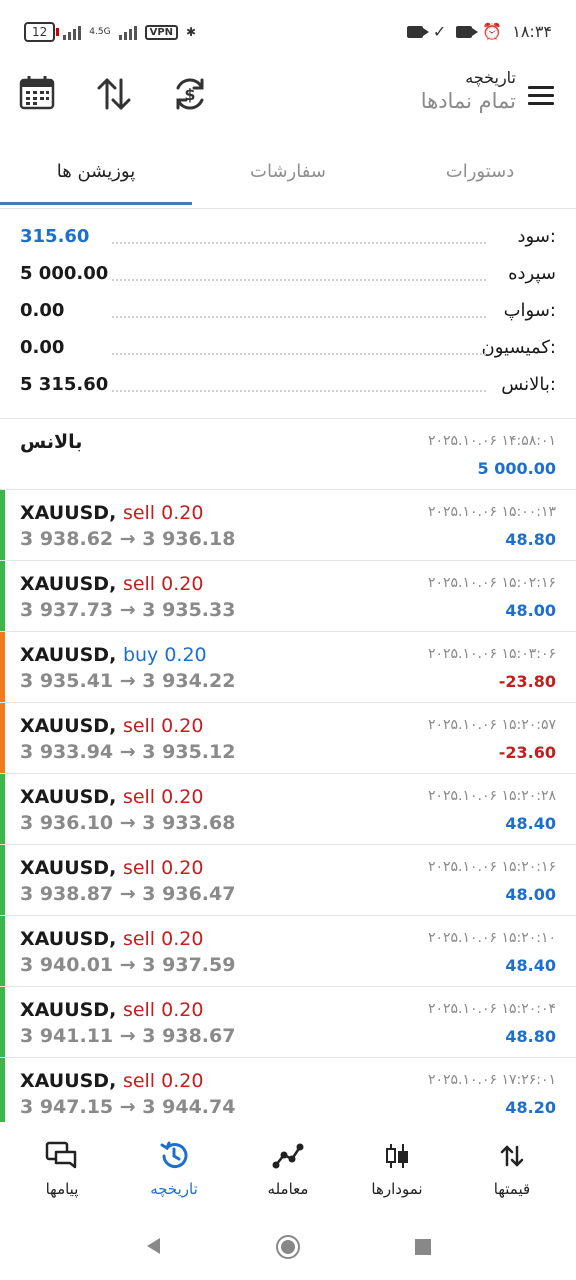  Describe the element at coordinates (174, 1168) in the screenshot. I see `nav-history: تاریخچه` at that location.